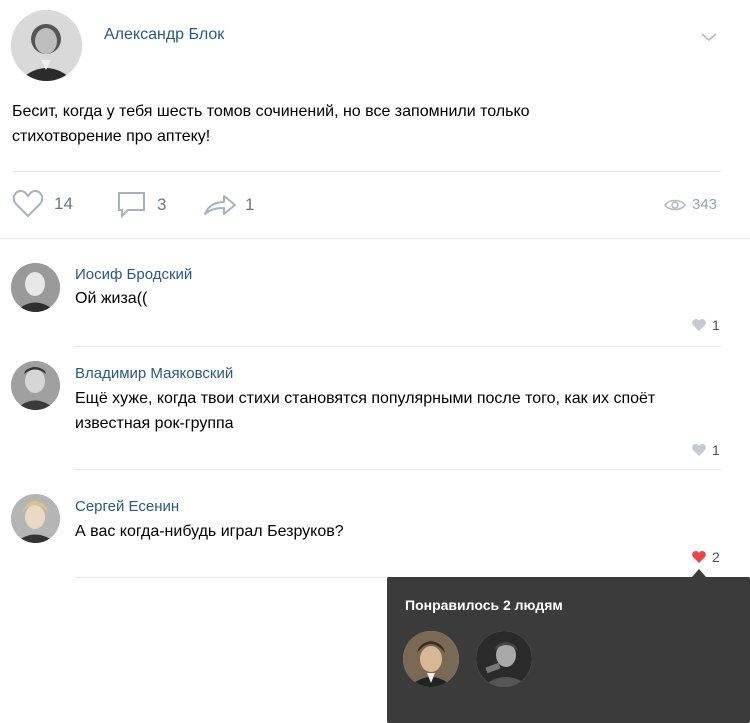 The image size is (750, 723). I want to click on share-count: 1, so click(250, 204).